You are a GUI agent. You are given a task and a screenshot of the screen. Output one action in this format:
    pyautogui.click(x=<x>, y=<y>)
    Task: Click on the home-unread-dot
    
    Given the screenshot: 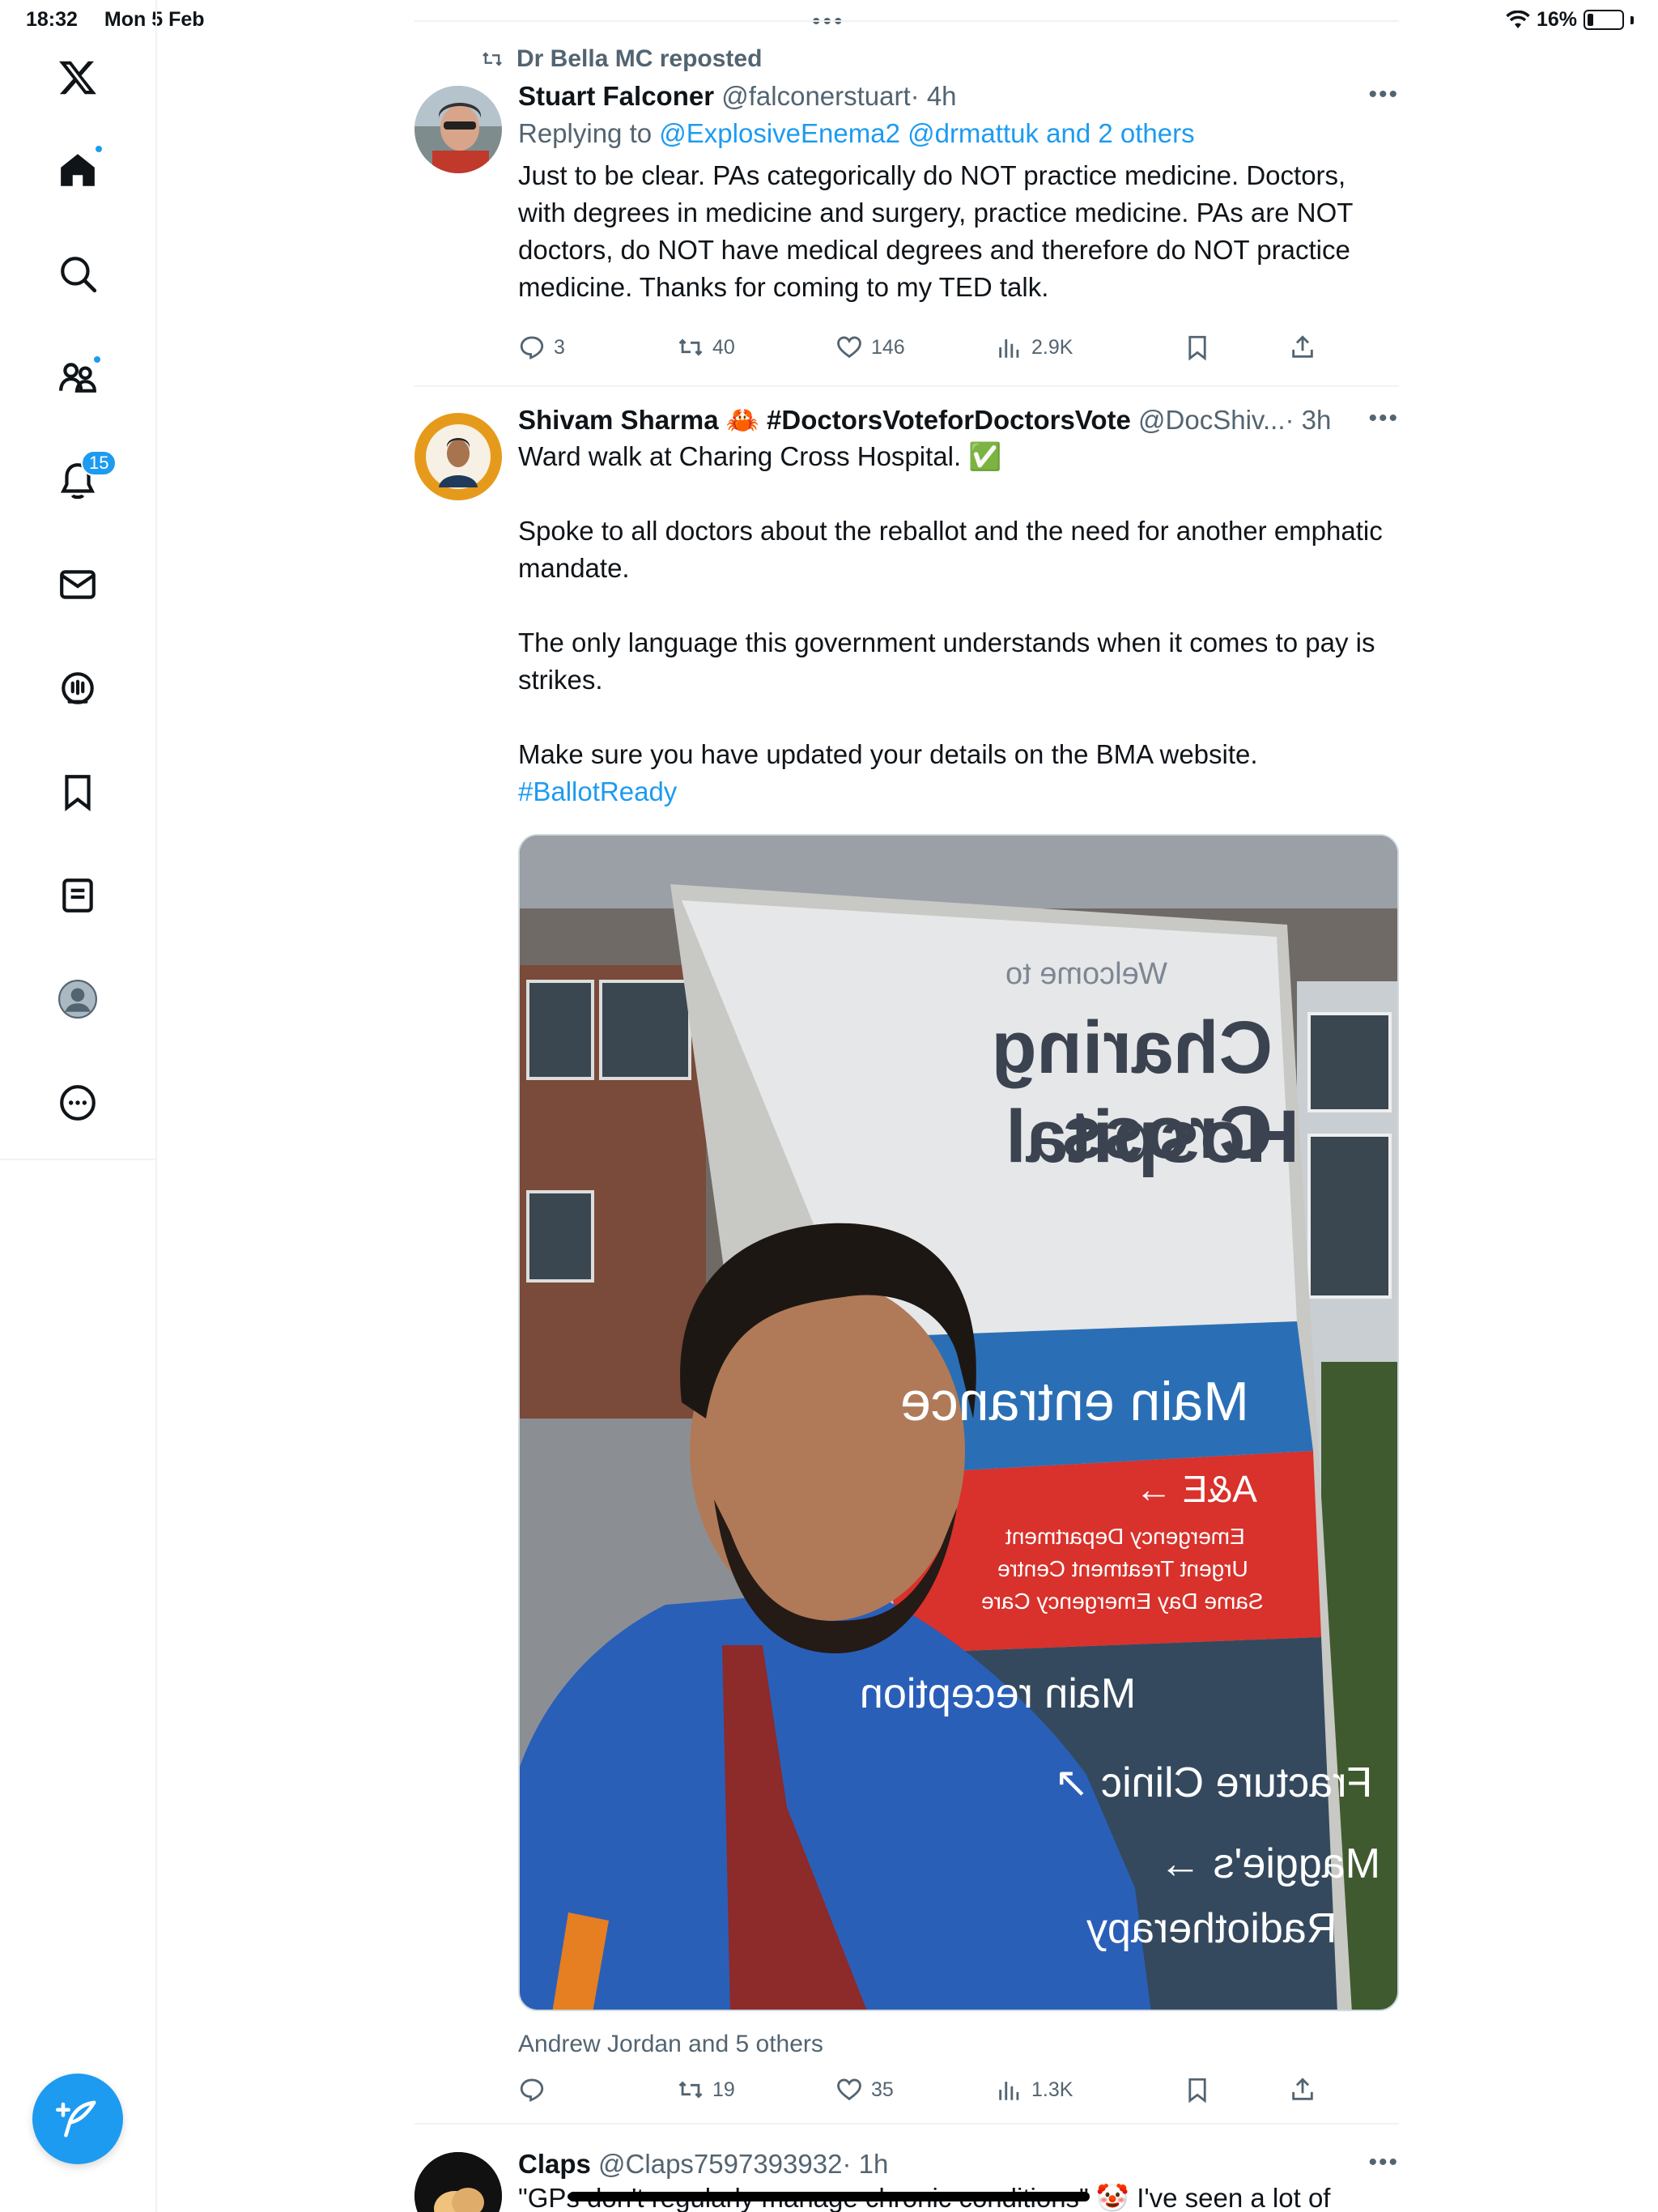 What is the action you would take?
    pyautogui.click(x=99, y=149)
    